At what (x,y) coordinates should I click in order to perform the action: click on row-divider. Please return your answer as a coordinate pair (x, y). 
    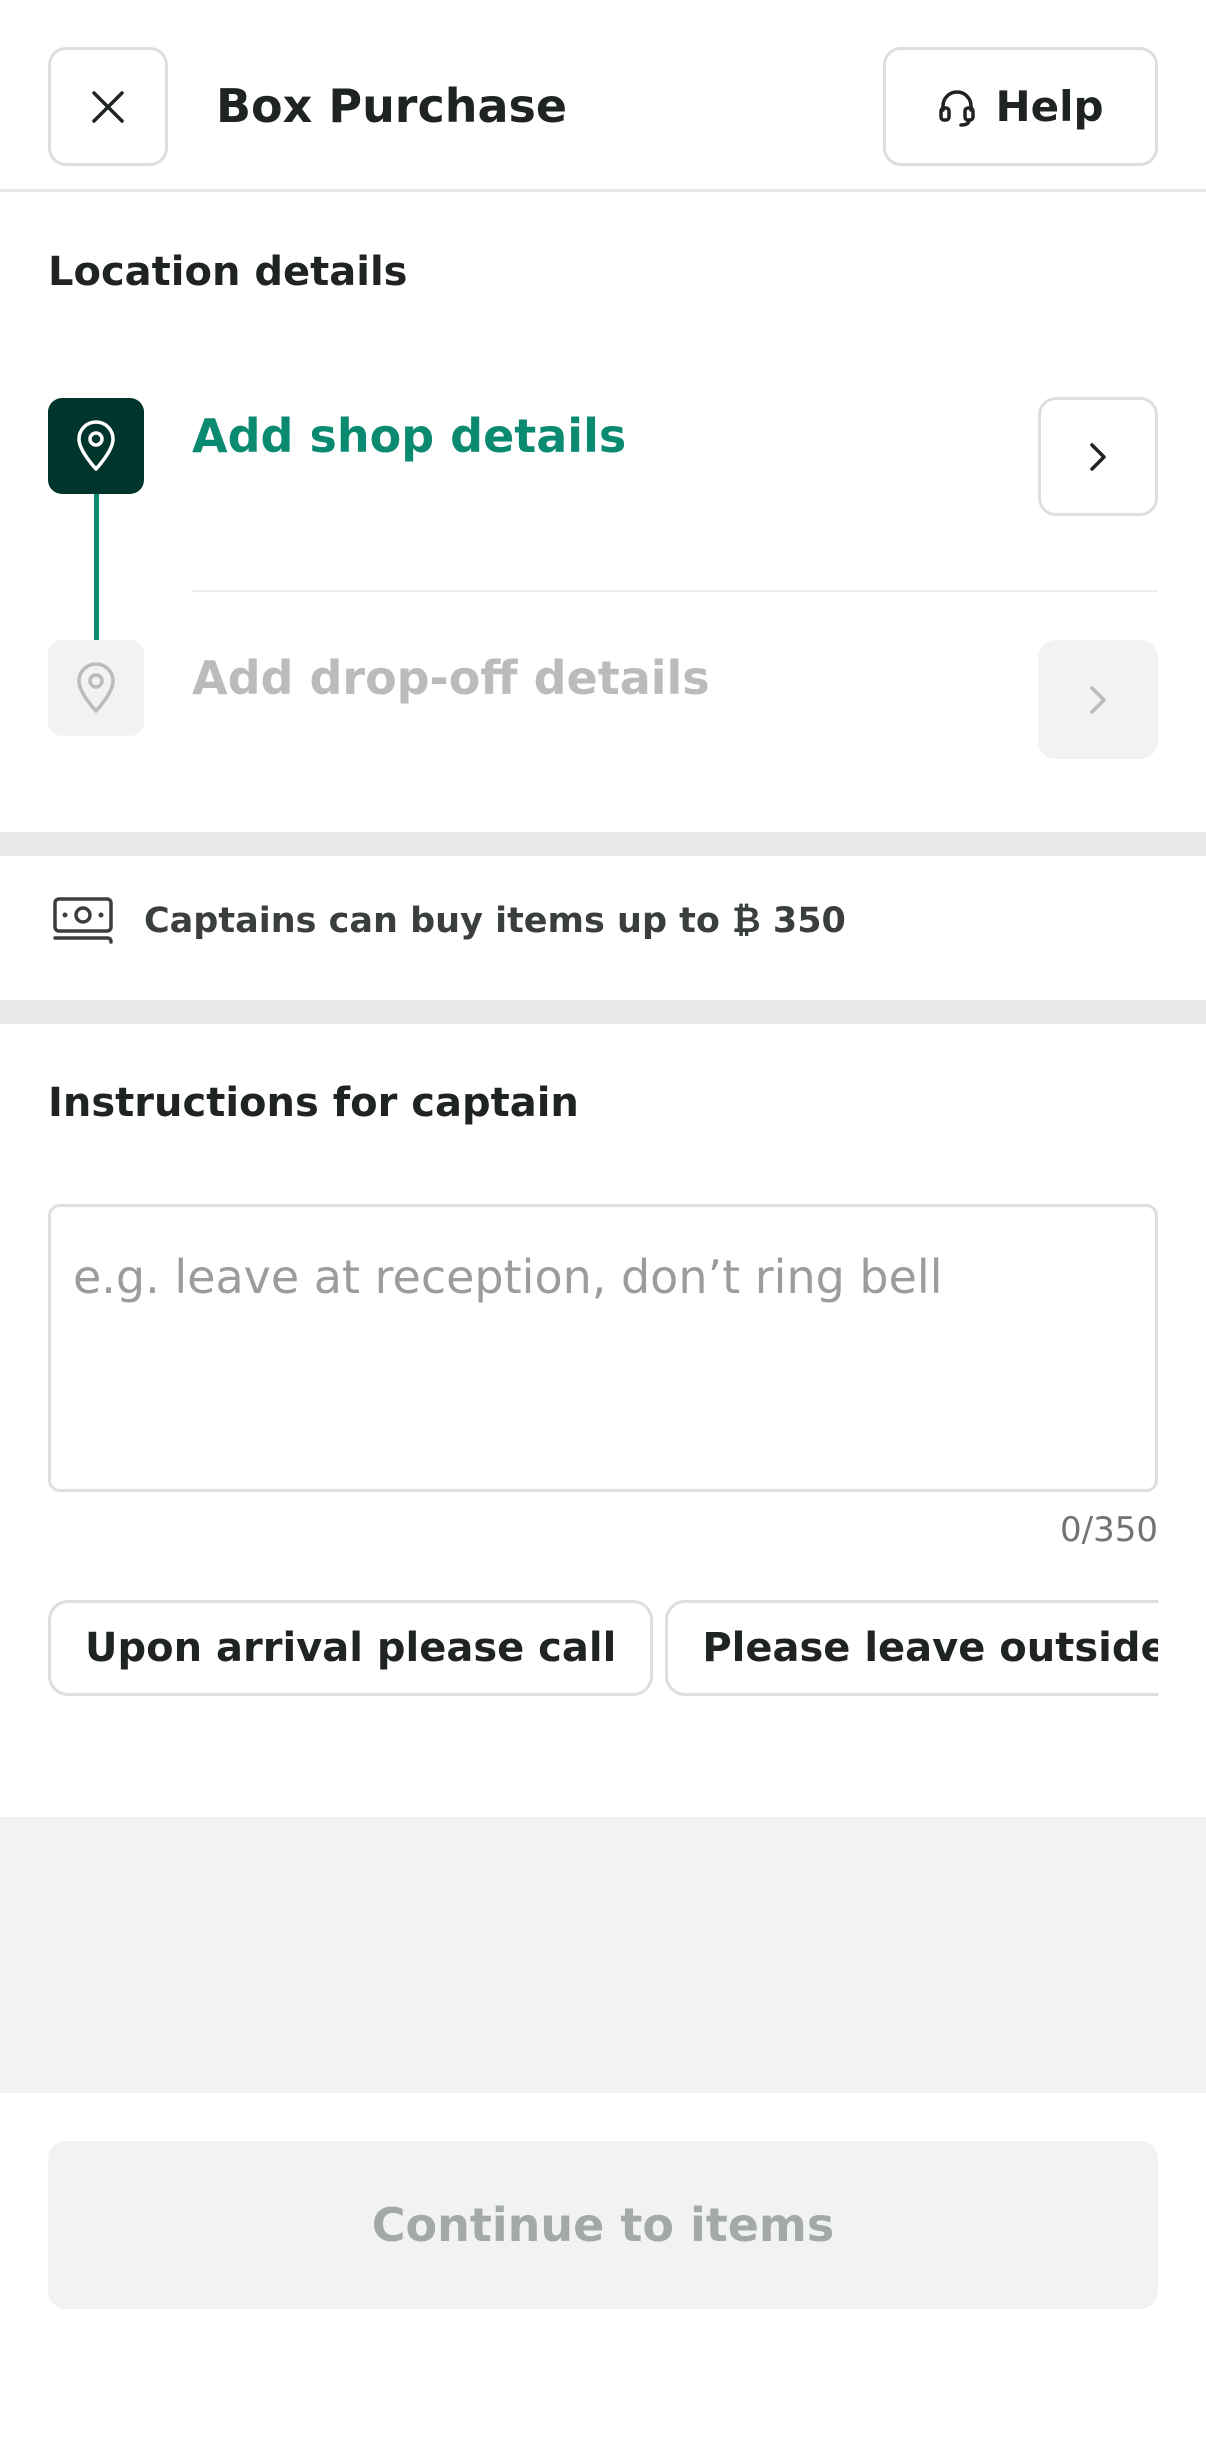
    Looking at the image, I should click on (675, 591).